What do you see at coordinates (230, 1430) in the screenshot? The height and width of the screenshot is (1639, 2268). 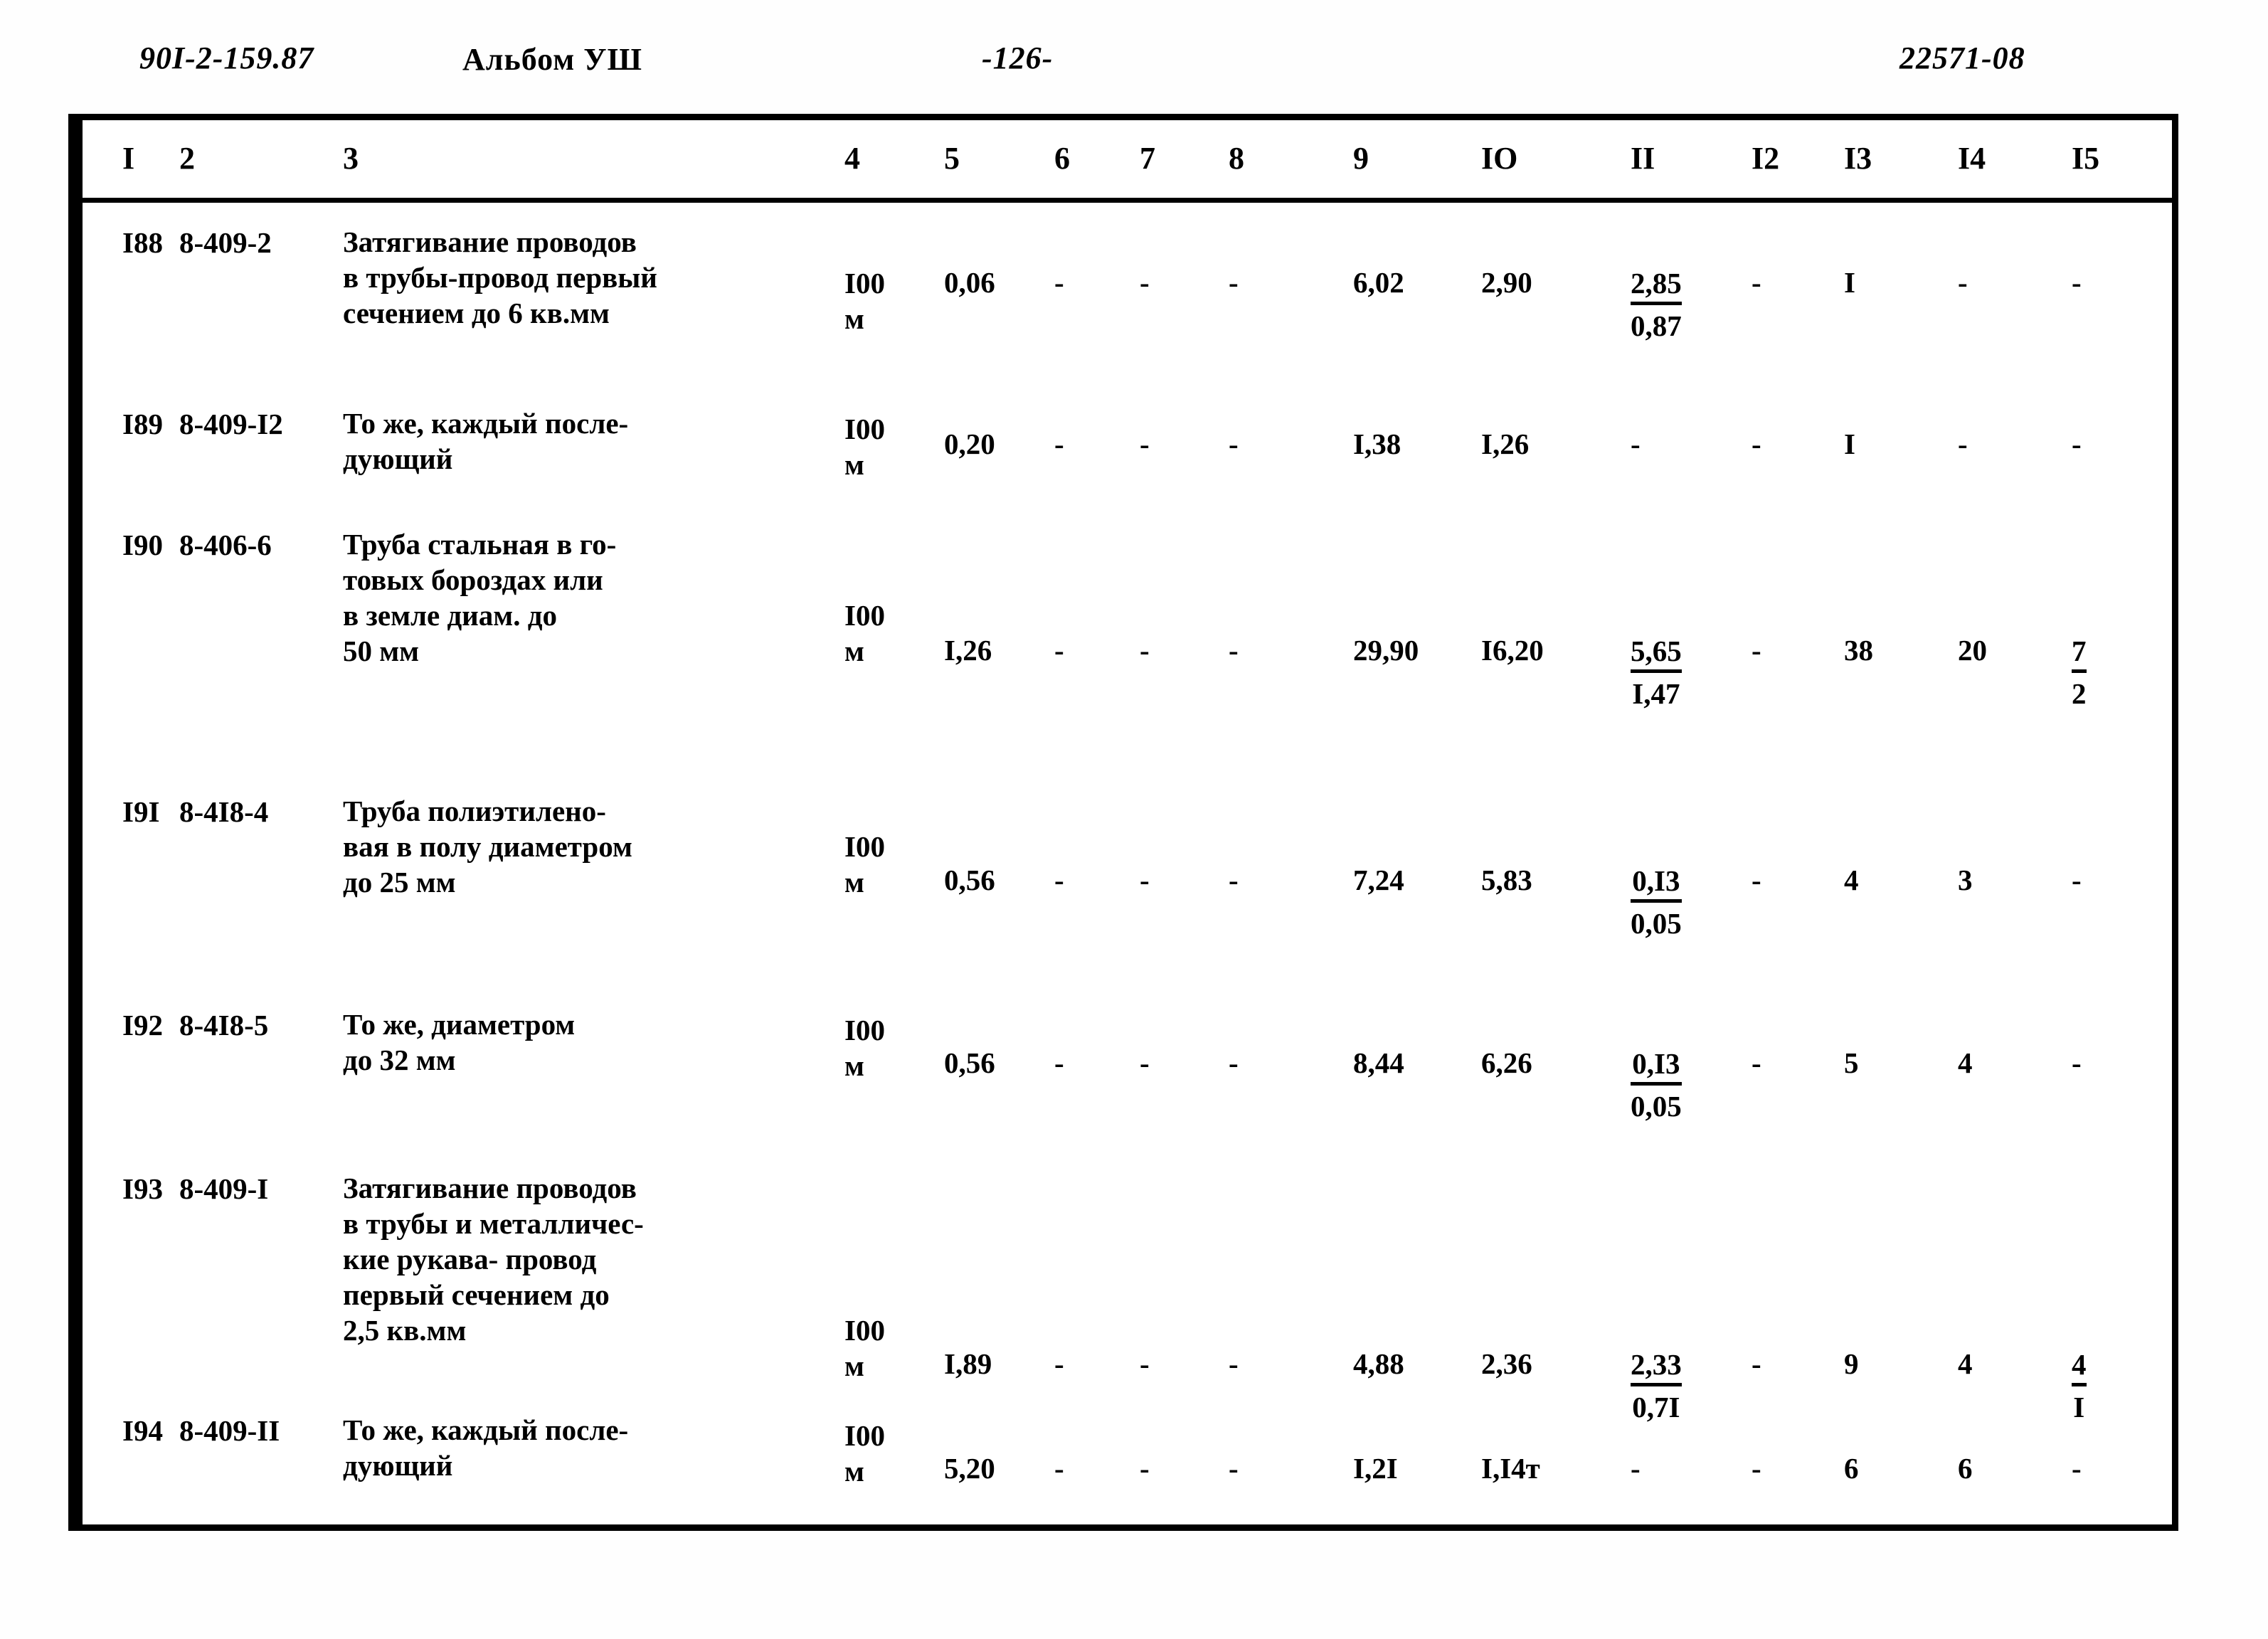 I see `row-norm-code: 8-409-II` at bounding box center [230, 1430].